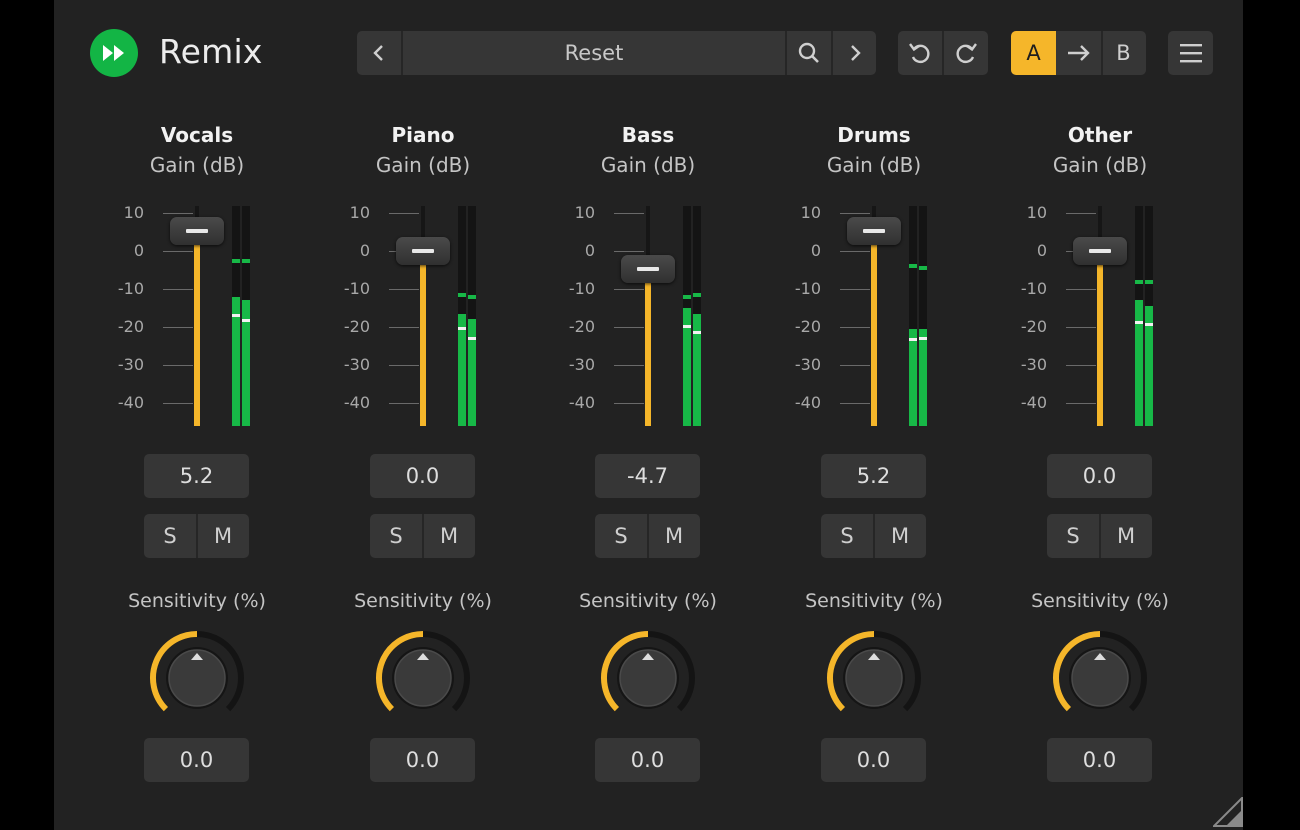  I want to click on redo-button, so click(966, 53).